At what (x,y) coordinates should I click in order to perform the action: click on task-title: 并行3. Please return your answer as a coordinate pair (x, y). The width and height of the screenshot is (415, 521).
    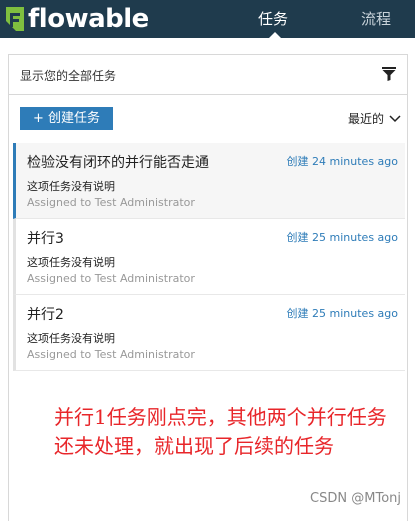
    Looking at the image, I should click on (45, 239).